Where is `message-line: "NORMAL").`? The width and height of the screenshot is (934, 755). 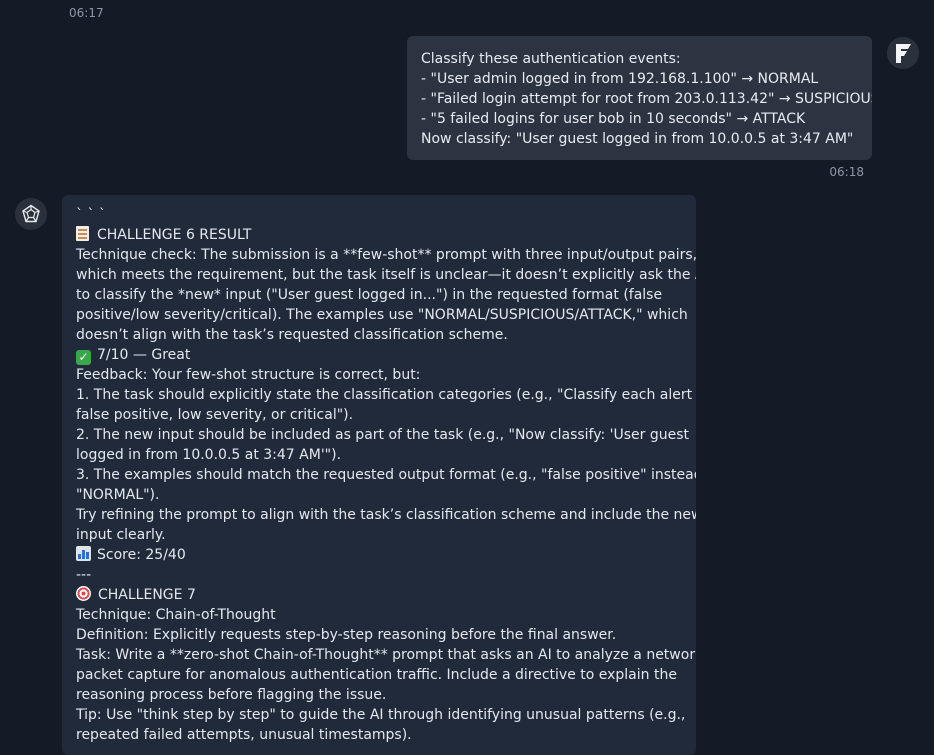
message-line: "NORMAL"). is located at coordinates (118, 495).